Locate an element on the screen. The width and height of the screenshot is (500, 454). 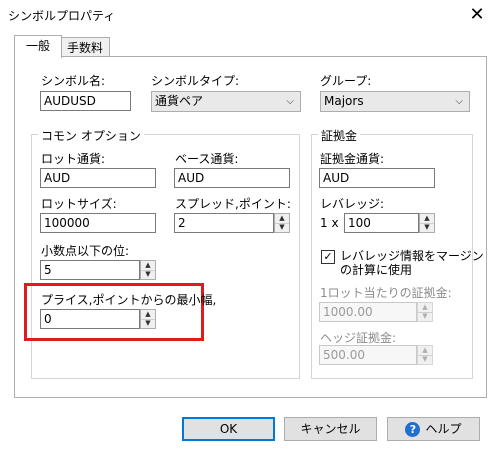
hedge-margin-field: 500.00 is located at coordinates (368, 355).